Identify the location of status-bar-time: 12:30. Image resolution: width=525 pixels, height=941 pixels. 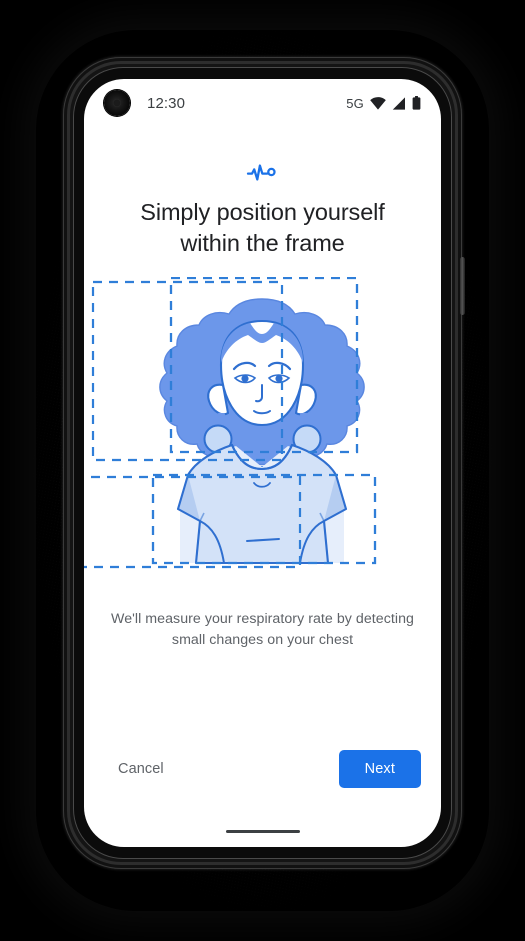
(166, 103).